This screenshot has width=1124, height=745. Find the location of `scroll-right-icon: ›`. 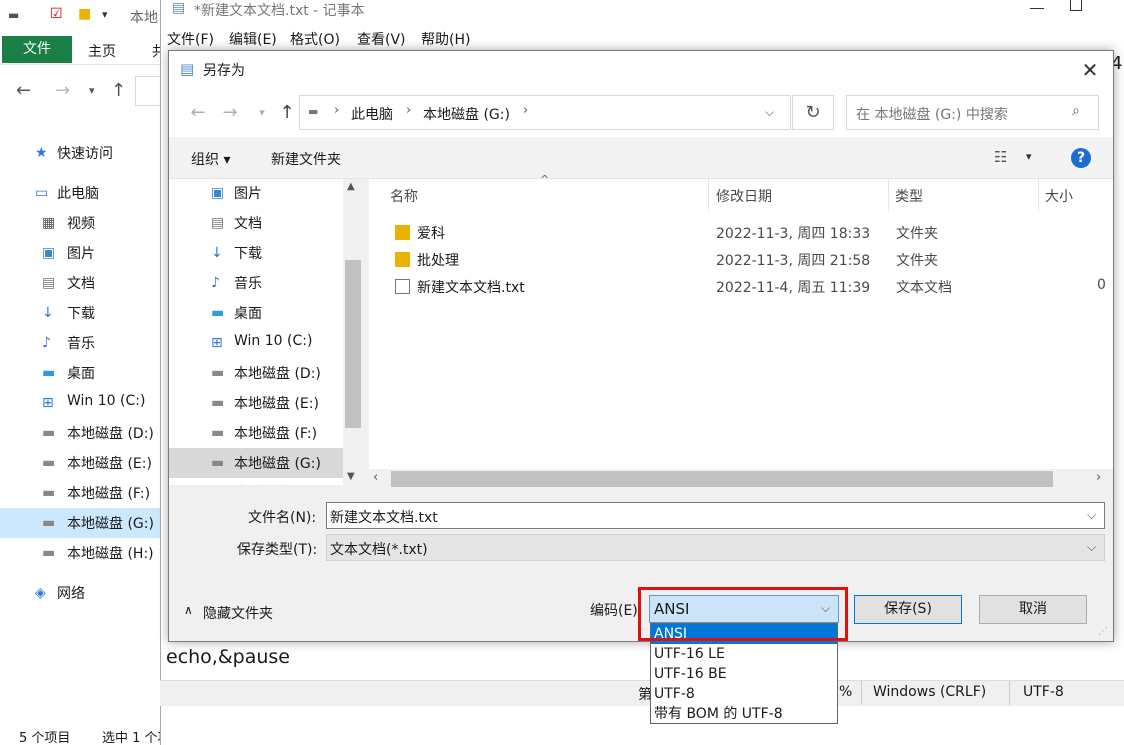

scroll-right-icon: › is located at coordinates (1098, 477).